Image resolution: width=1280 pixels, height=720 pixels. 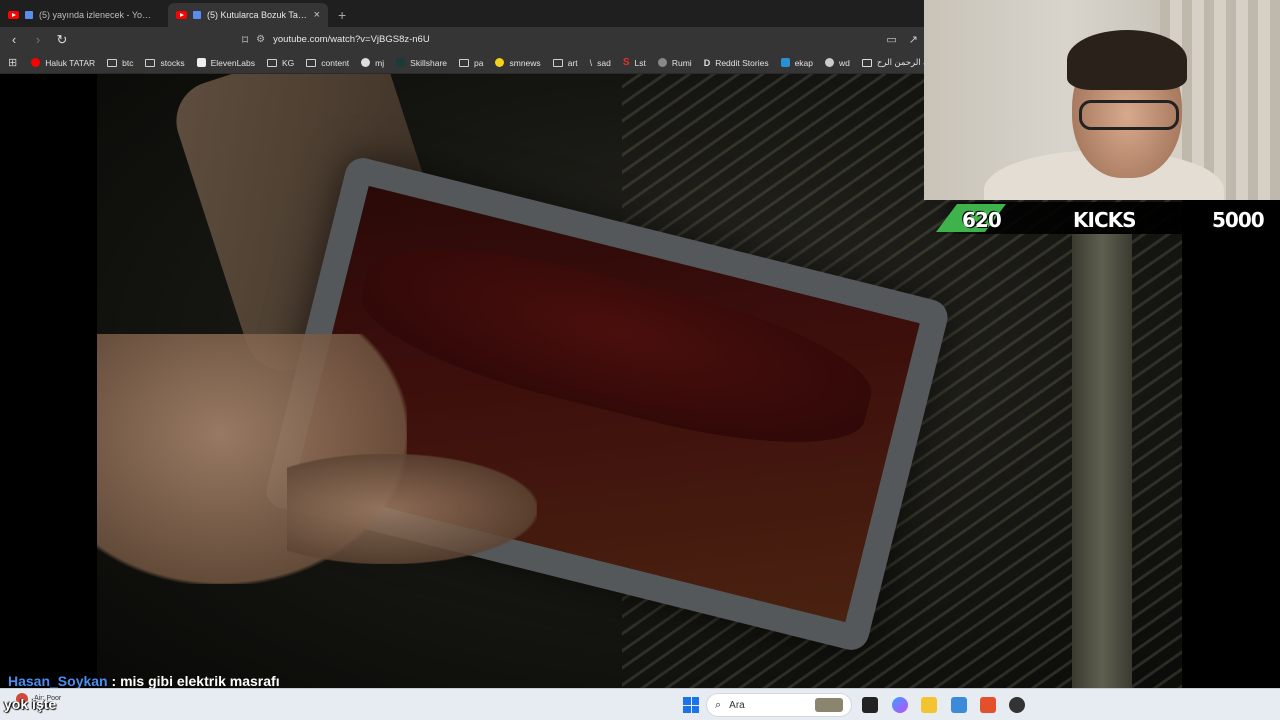 What do you see at coordinates (351, 39) in the screenshot?
I see `url-text: youtube.com/watch?v=VjBGS8z-n6U` at bounding box center [351, 39].